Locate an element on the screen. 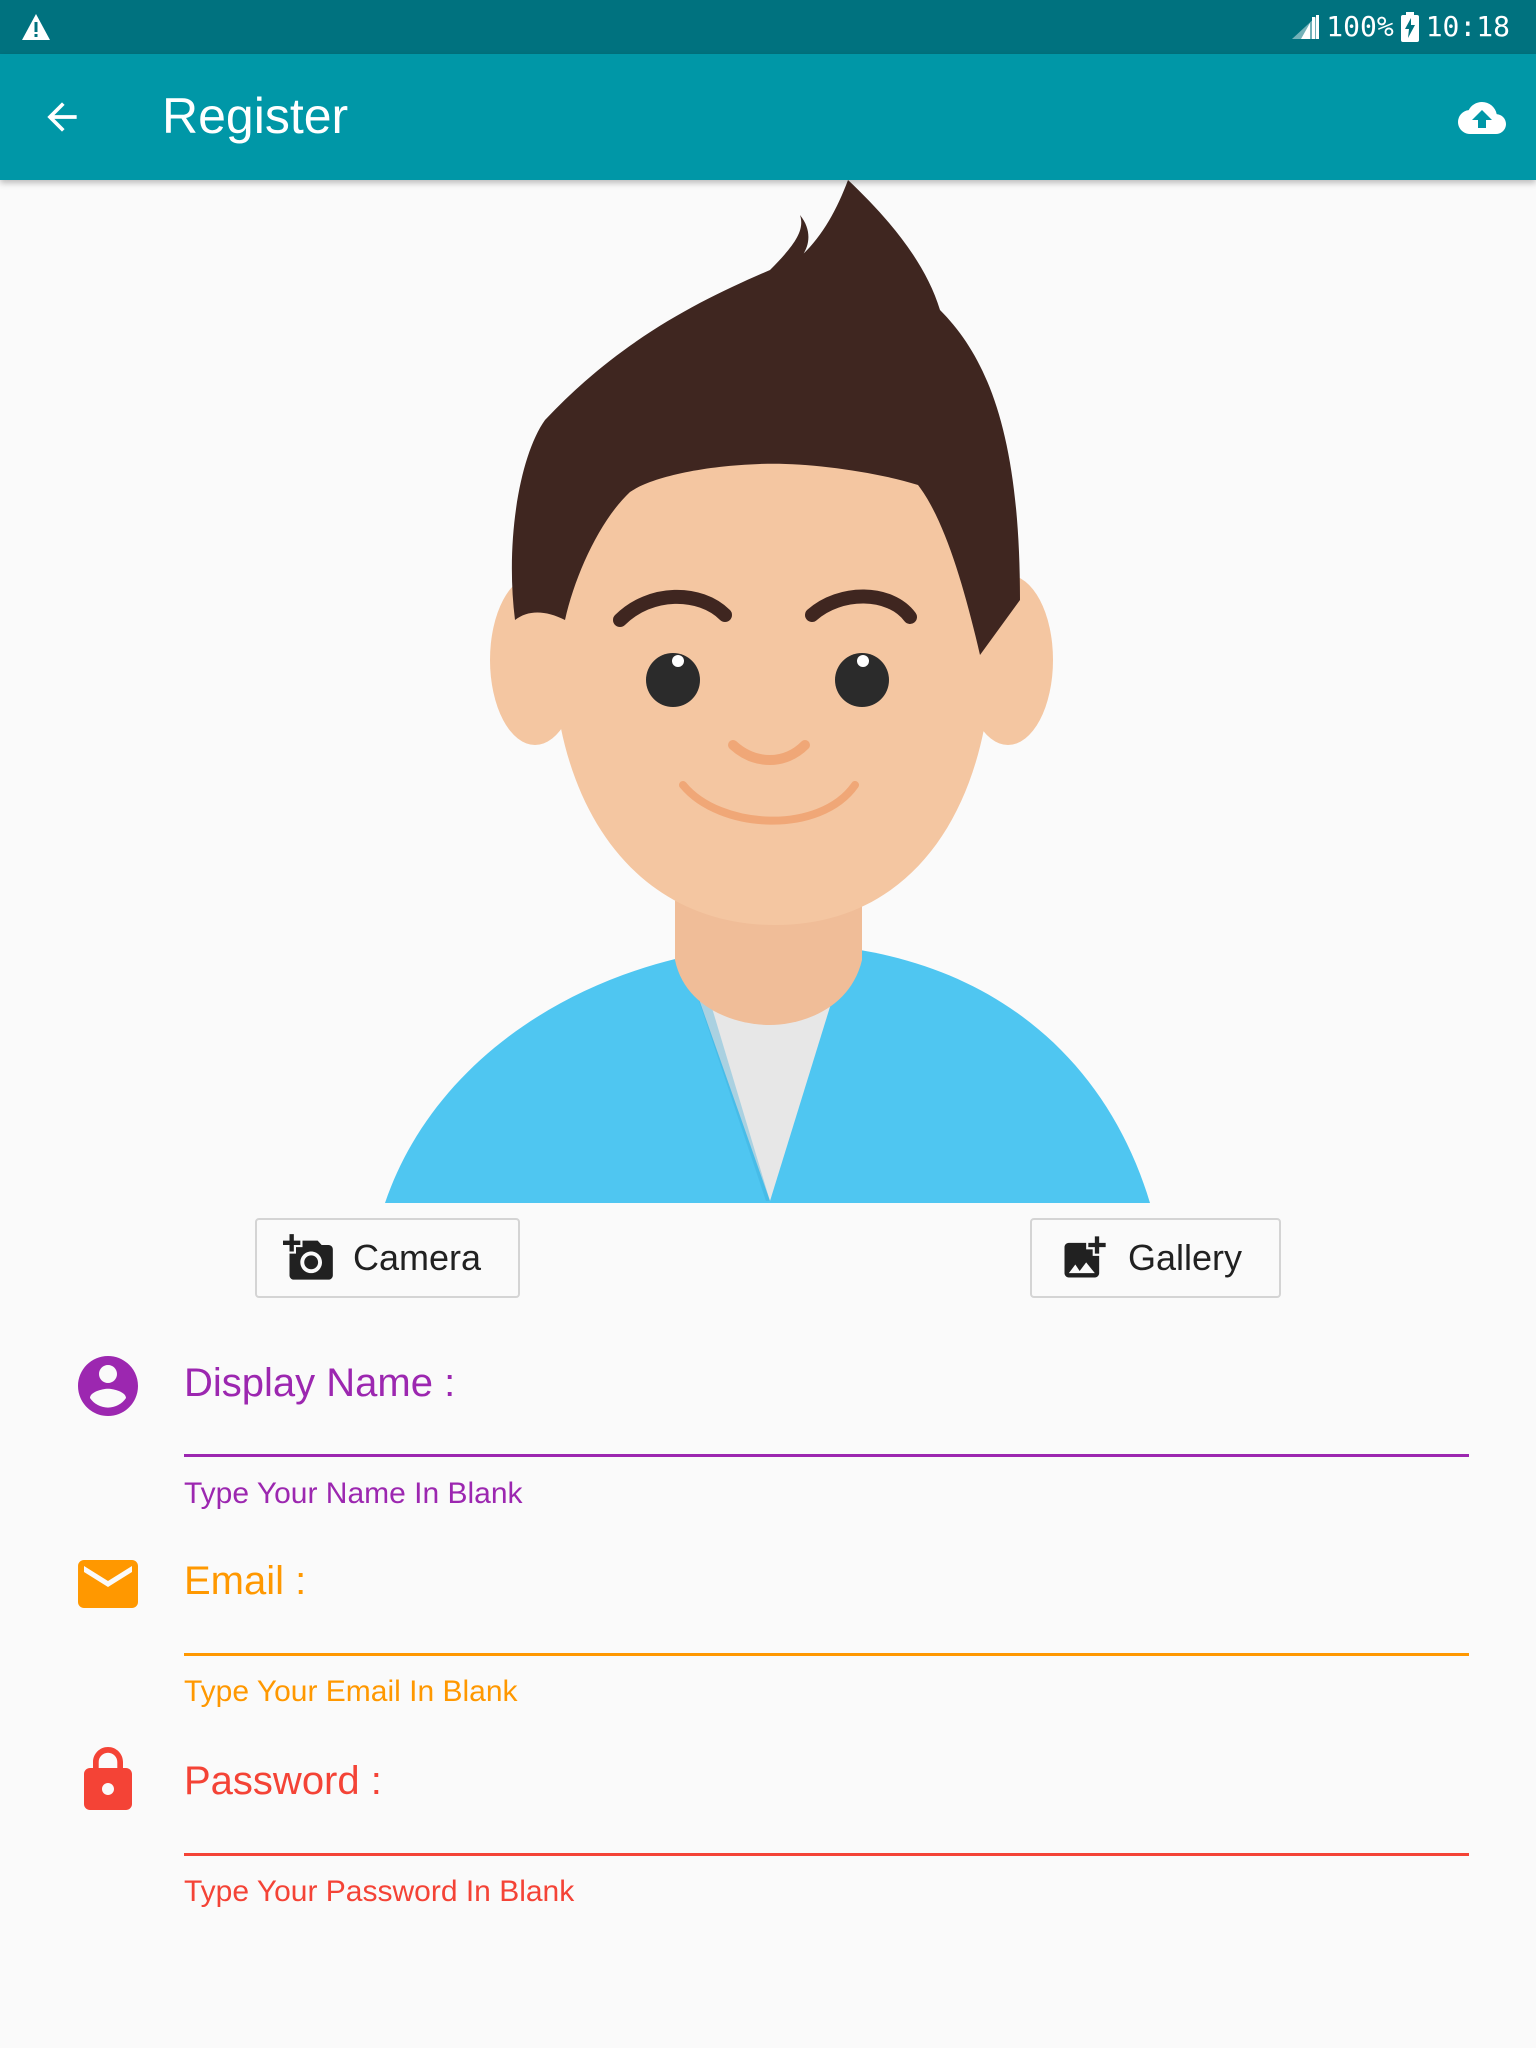  email-field: Email : Type Your Email In Blank is located at coordinates (768, 1630).